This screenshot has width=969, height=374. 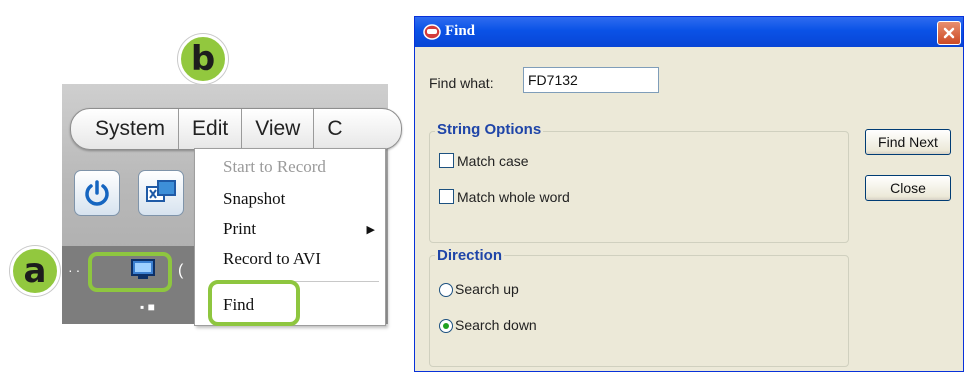 I want to click on match-whole-word-checkbox, so click(x=446, y=196).